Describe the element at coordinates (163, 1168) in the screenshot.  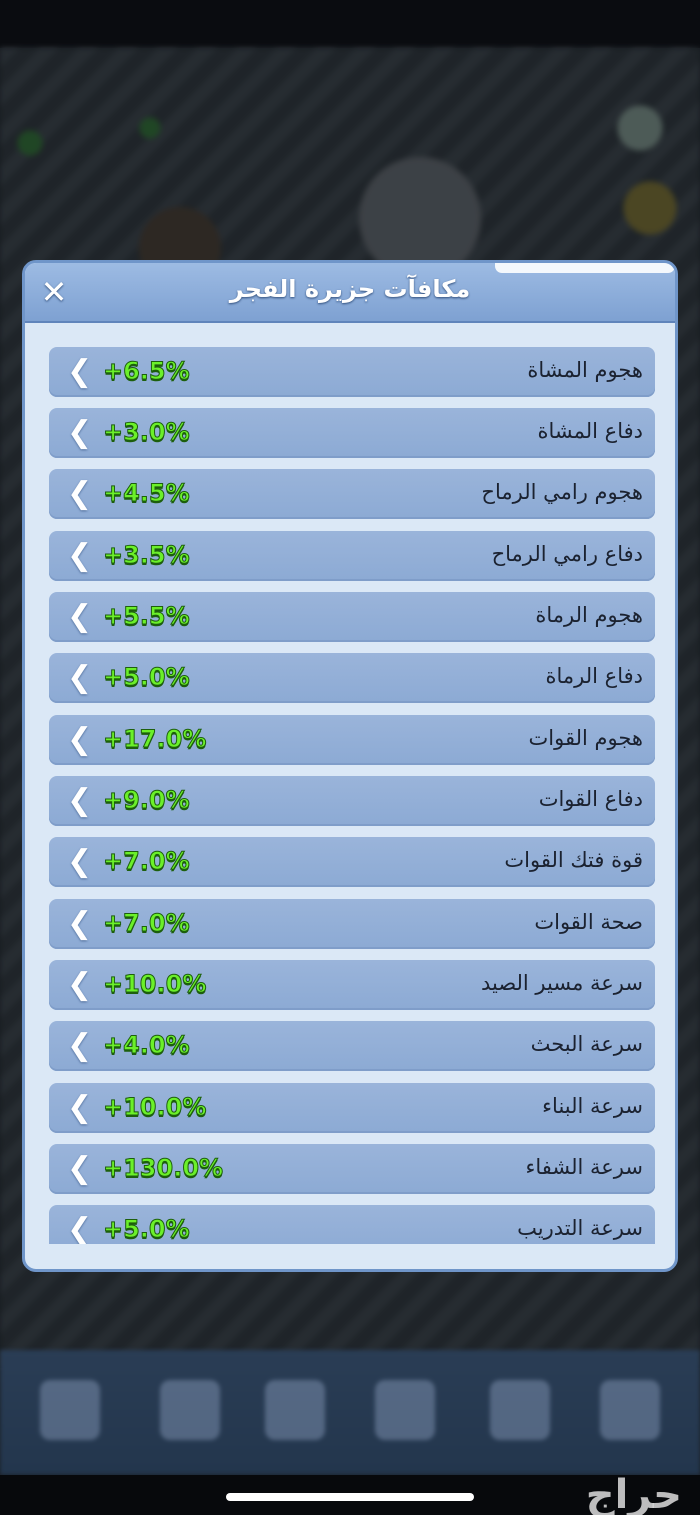
I see `bonus-value: +130.0%` at that location.